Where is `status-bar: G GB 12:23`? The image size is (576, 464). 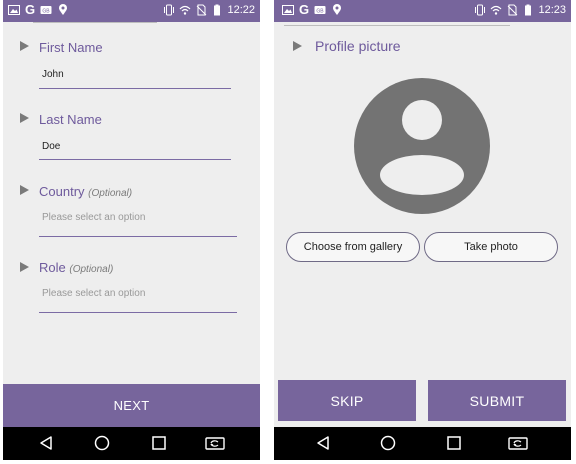 status-bar: G GB 12:23 is located at coordinates (422, 11).